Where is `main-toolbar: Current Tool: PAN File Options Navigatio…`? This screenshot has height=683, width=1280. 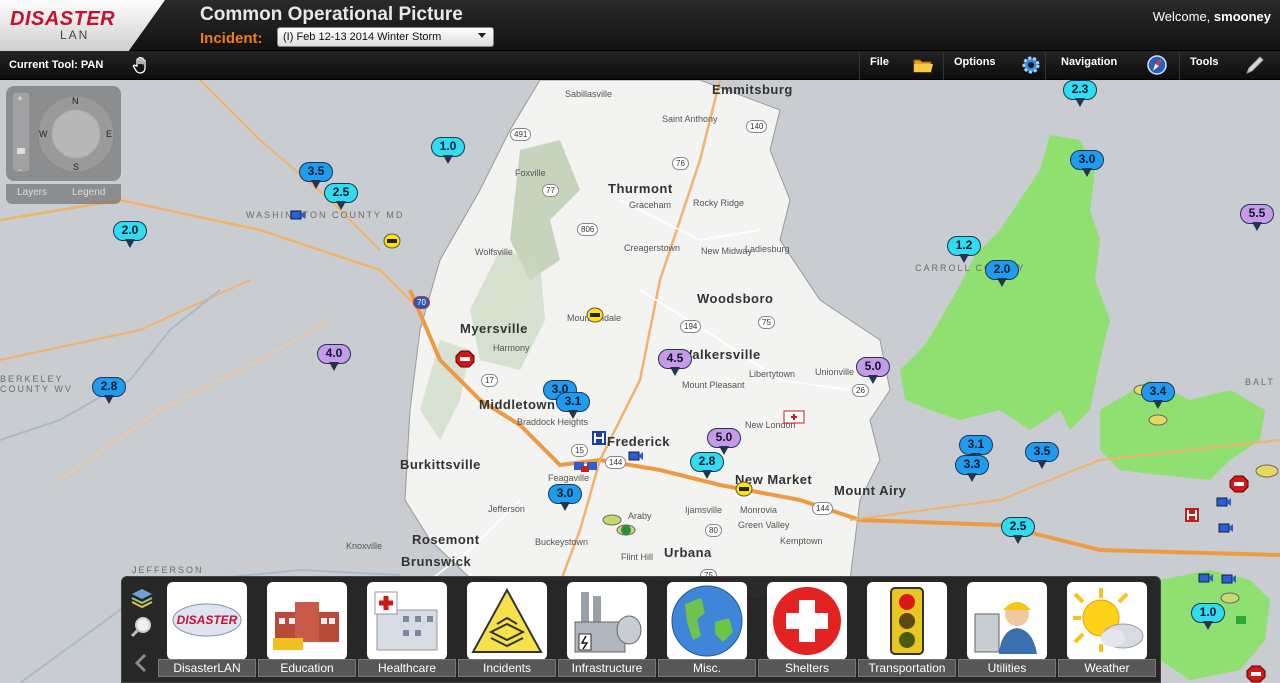
main-toolbar: Current Tool: PAN File Options Navigatio… is located at coordinates (640, 65).